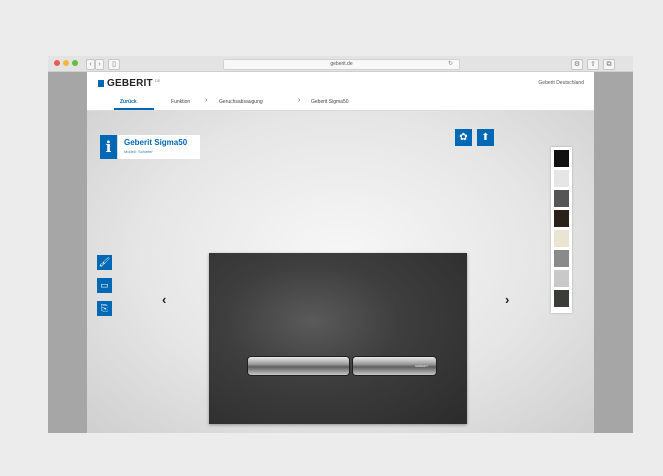 This screenshot has width=663, height=476. Describe the element at coordinates (114, 64) in the screenshot. I see `sidebar-toggle-button: ▯` at that location.